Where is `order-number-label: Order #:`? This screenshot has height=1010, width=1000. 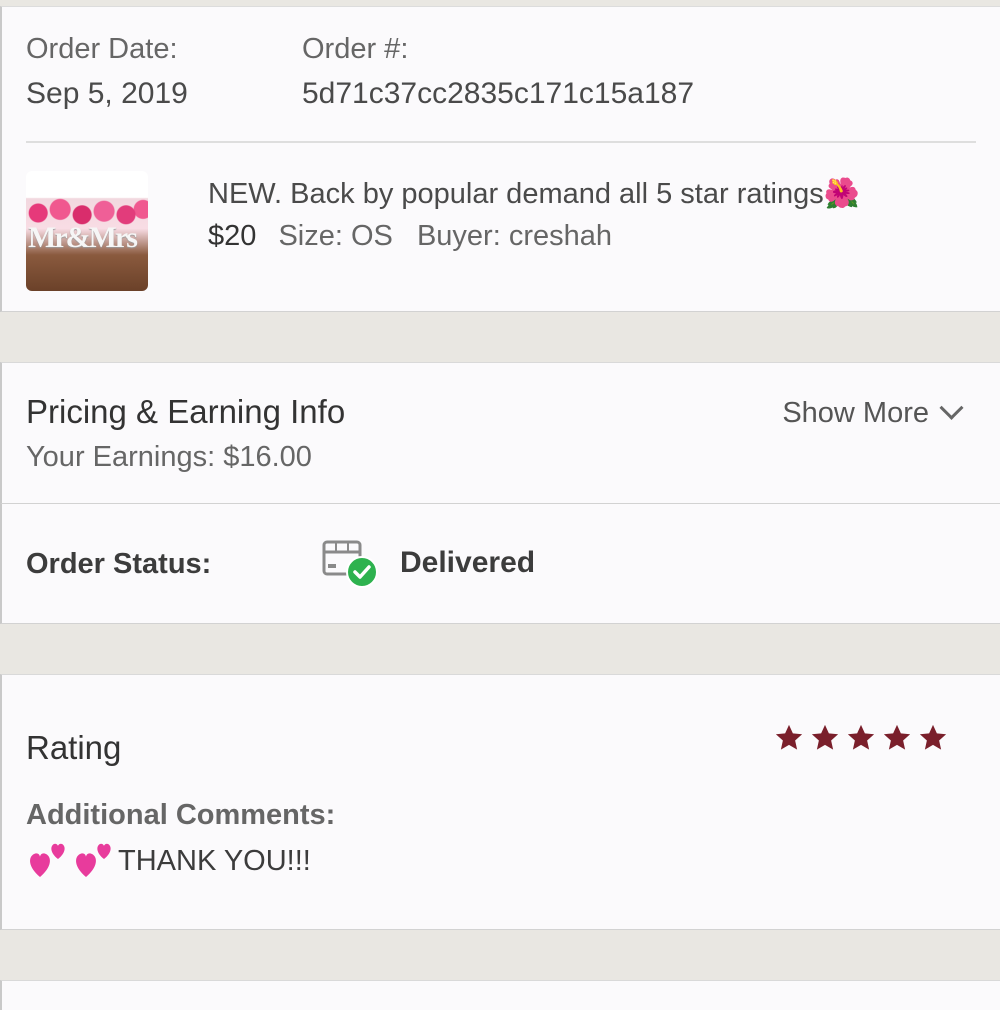 order-number-label: Order #: is located at coordinates (355, 49).